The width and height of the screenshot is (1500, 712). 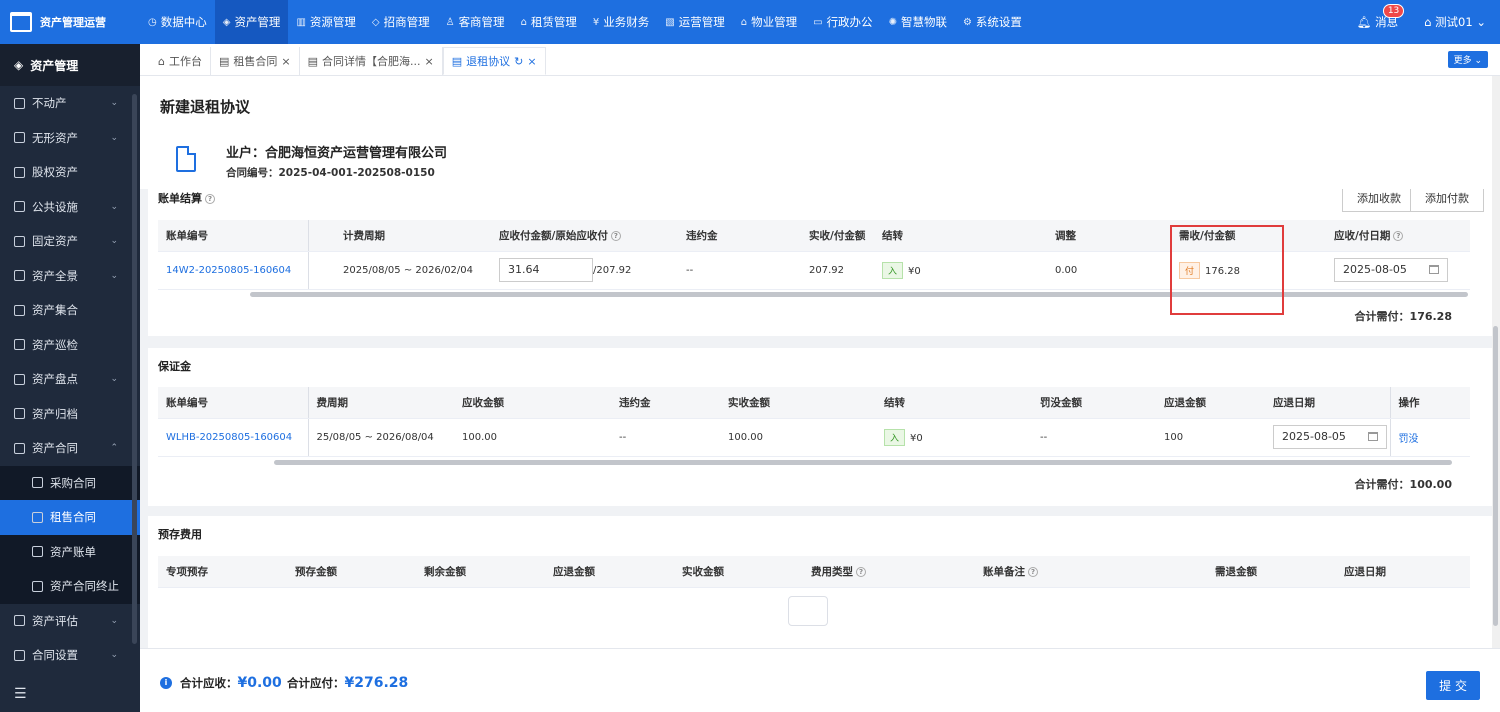 What do you see at coordinates (546, 270) in the screenshot?
I see `amount-input: 31.64` at bounding box center [546, 270].